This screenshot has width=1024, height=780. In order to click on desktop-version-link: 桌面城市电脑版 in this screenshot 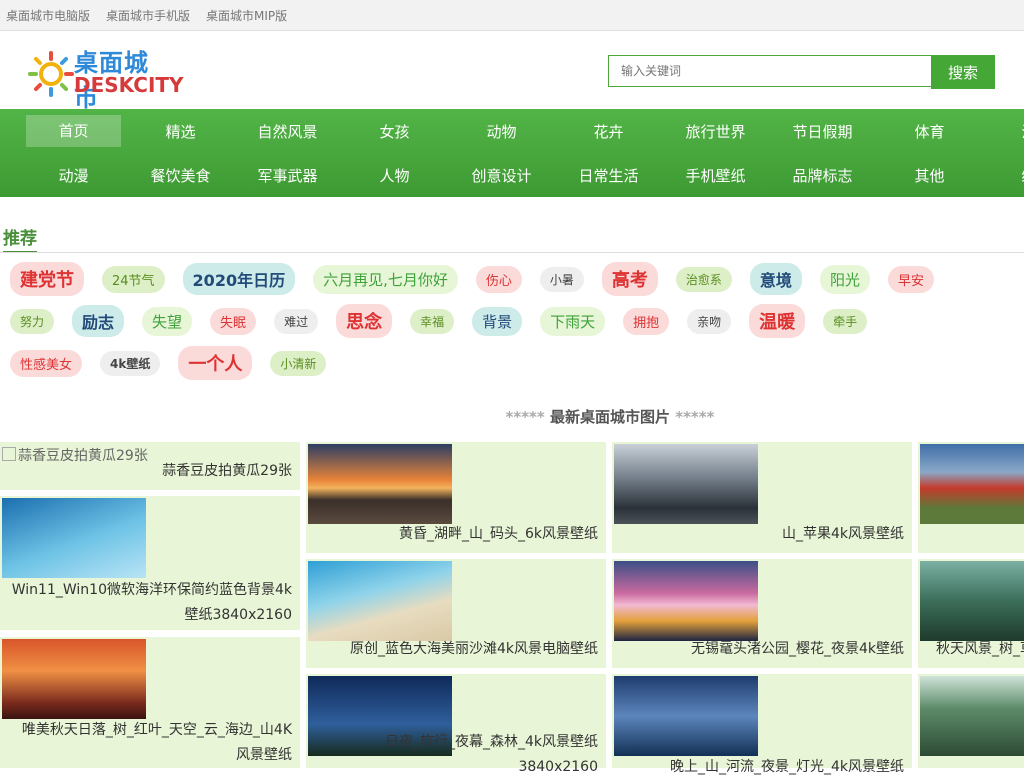, I will do `click(48, 15)`.